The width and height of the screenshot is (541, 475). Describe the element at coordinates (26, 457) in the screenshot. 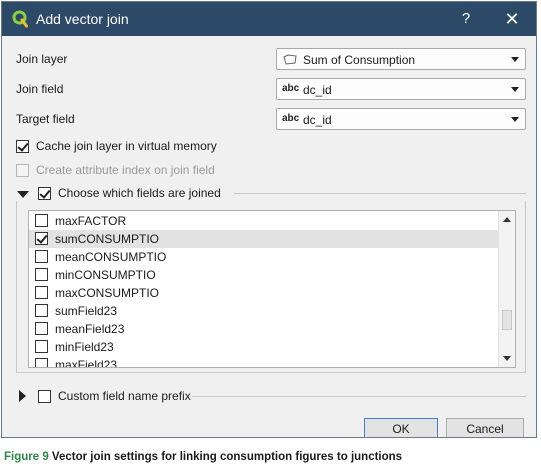

I see `figure-number: Figure 9` at that location.